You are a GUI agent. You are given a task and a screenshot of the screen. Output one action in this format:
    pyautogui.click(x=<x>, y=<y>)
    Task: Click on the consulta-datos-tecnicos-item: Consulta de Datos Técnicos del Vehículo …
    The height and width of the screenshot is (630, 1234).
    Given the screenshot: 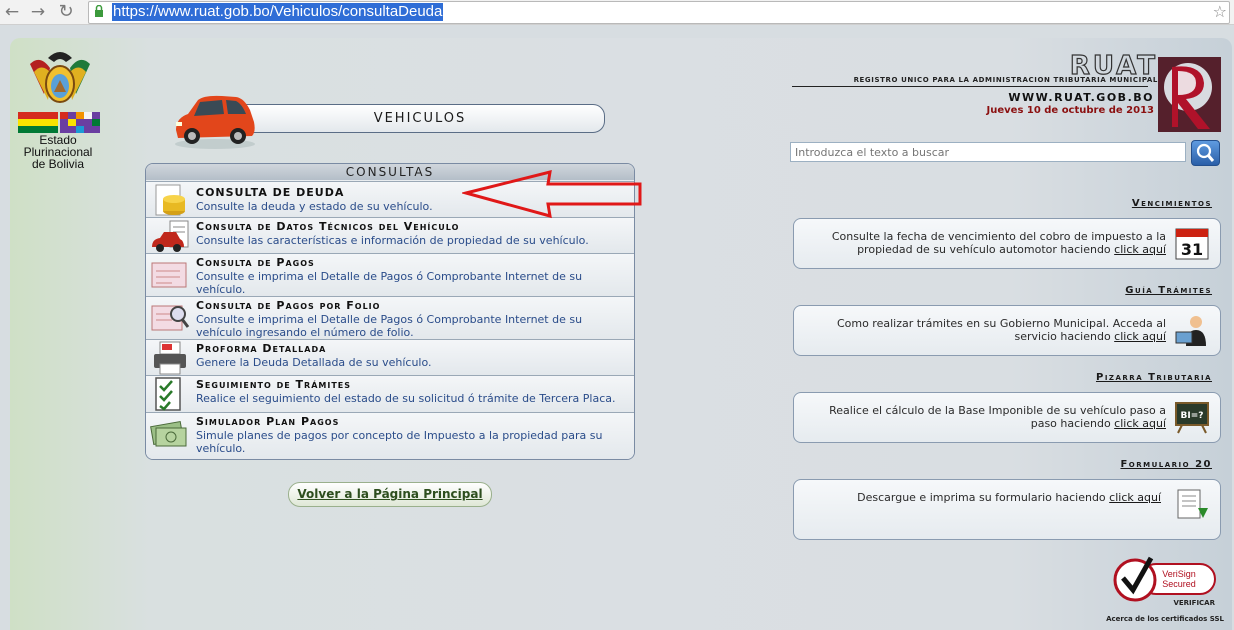 What is the action you would take?
    pyautogui.click(x=390, y=235)
    